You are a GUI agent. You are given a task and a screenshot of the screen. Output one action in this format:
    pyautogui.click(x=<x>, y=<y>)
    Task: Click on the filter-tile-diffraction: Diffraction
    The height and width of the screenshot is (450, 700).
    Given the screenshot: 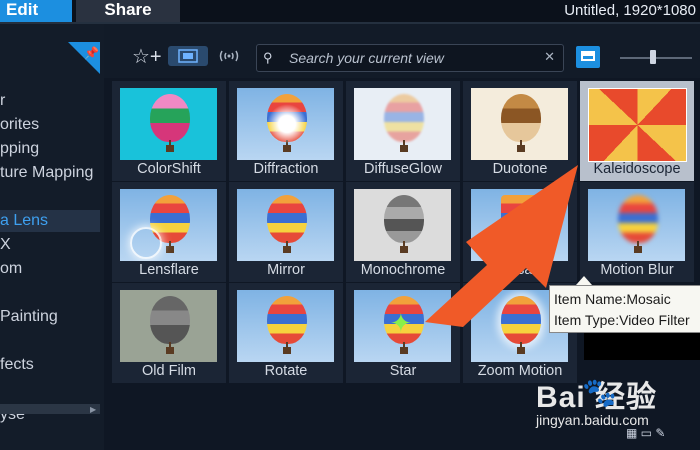 What is the action you would take?
    pyautogui.click(x=286, y=131)
    